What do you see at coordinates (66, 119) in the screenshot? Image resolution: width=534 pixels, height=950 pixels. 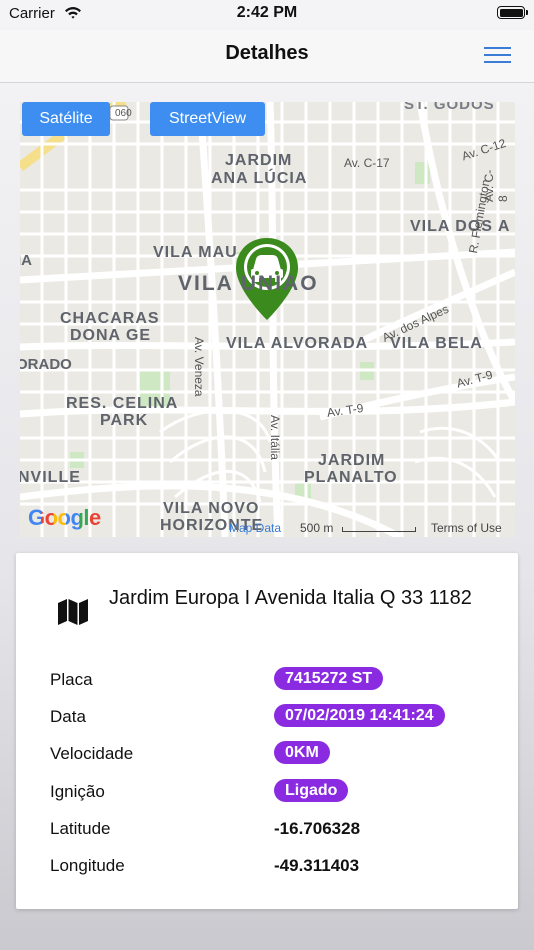 I see `satellite-button: Satélite` at bounding box center [66, 119].